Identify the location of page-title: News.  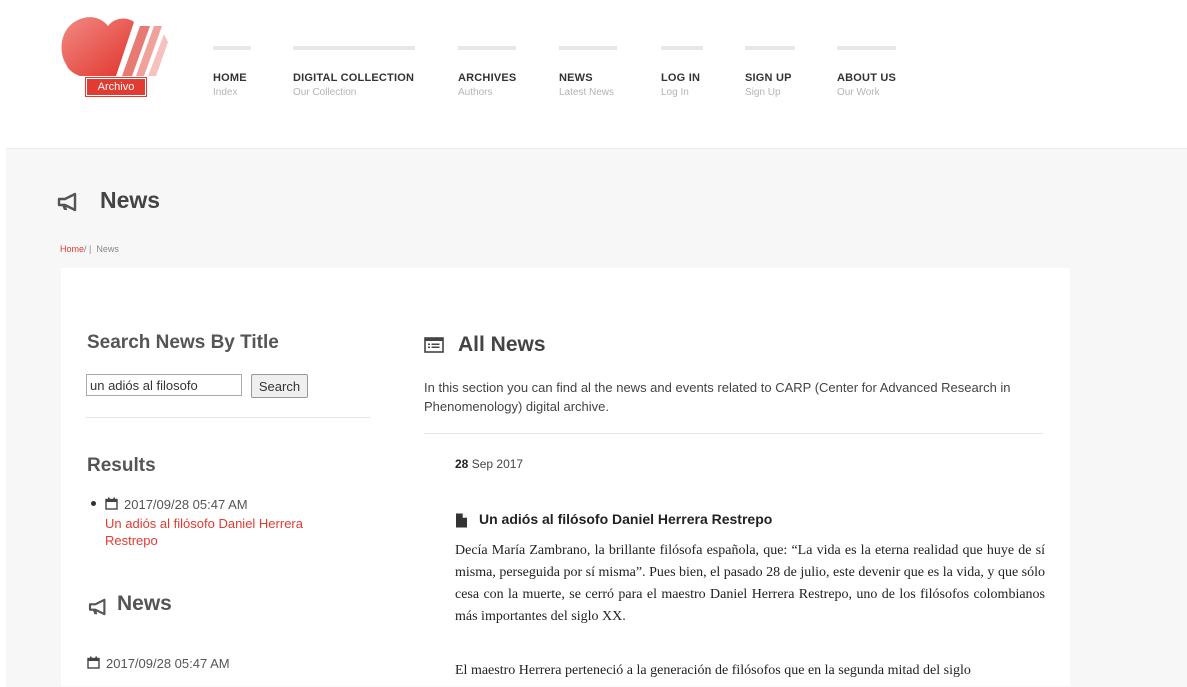
(130, 200).